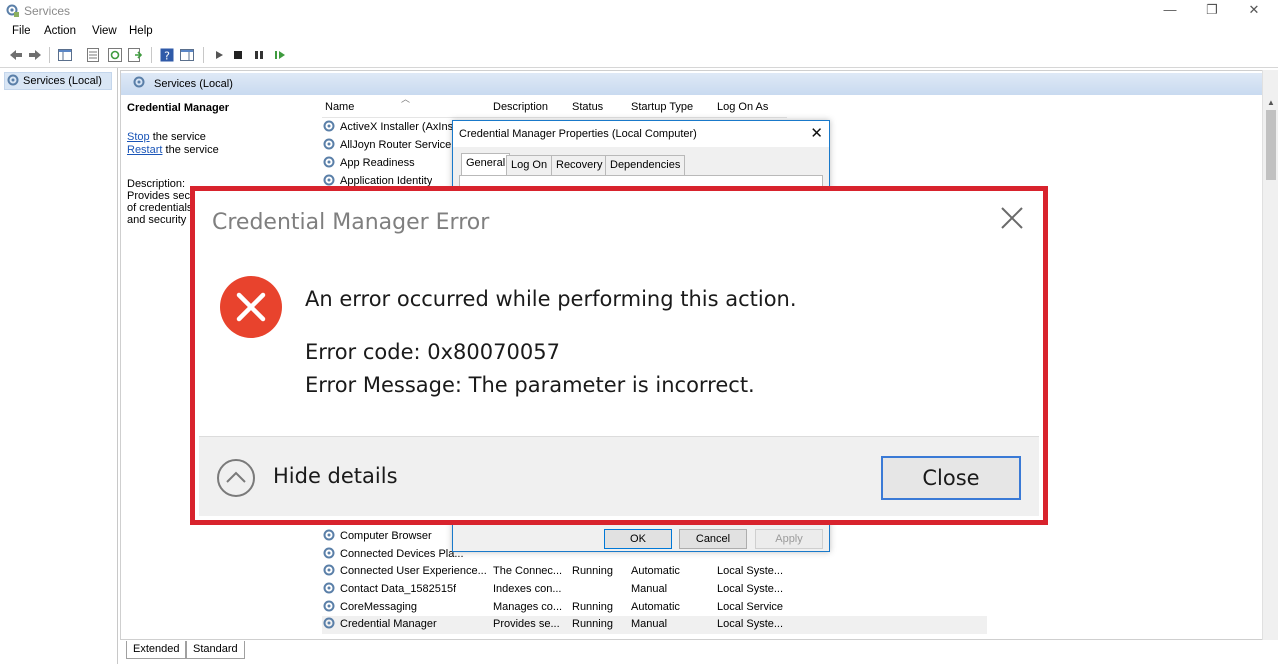  I want to click on menu-file: File, so click(21, 31).